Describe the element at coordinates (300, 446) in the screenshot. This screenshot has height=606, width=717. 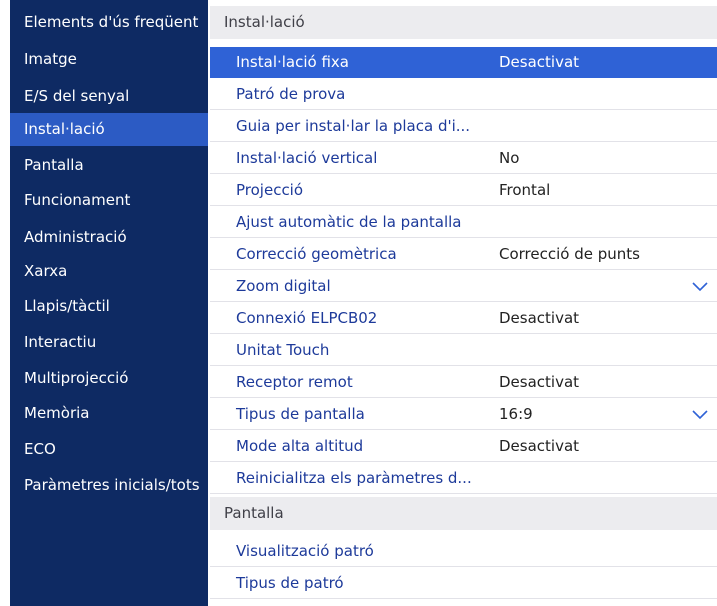
I see `menu-item-label: Mode alta altitud` at that location.